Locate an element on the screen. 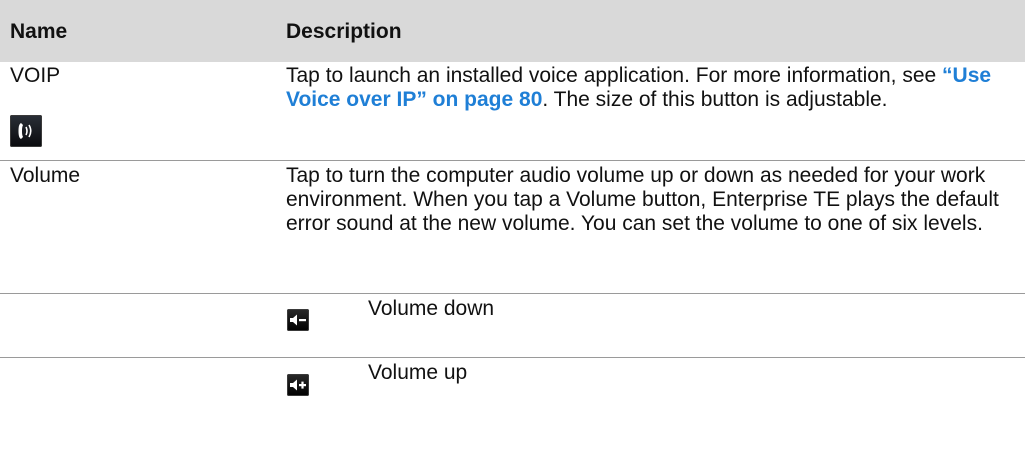 This screenshot has height=453, width=1025. phone-speaker-icon is located at coordinates (26, 131).